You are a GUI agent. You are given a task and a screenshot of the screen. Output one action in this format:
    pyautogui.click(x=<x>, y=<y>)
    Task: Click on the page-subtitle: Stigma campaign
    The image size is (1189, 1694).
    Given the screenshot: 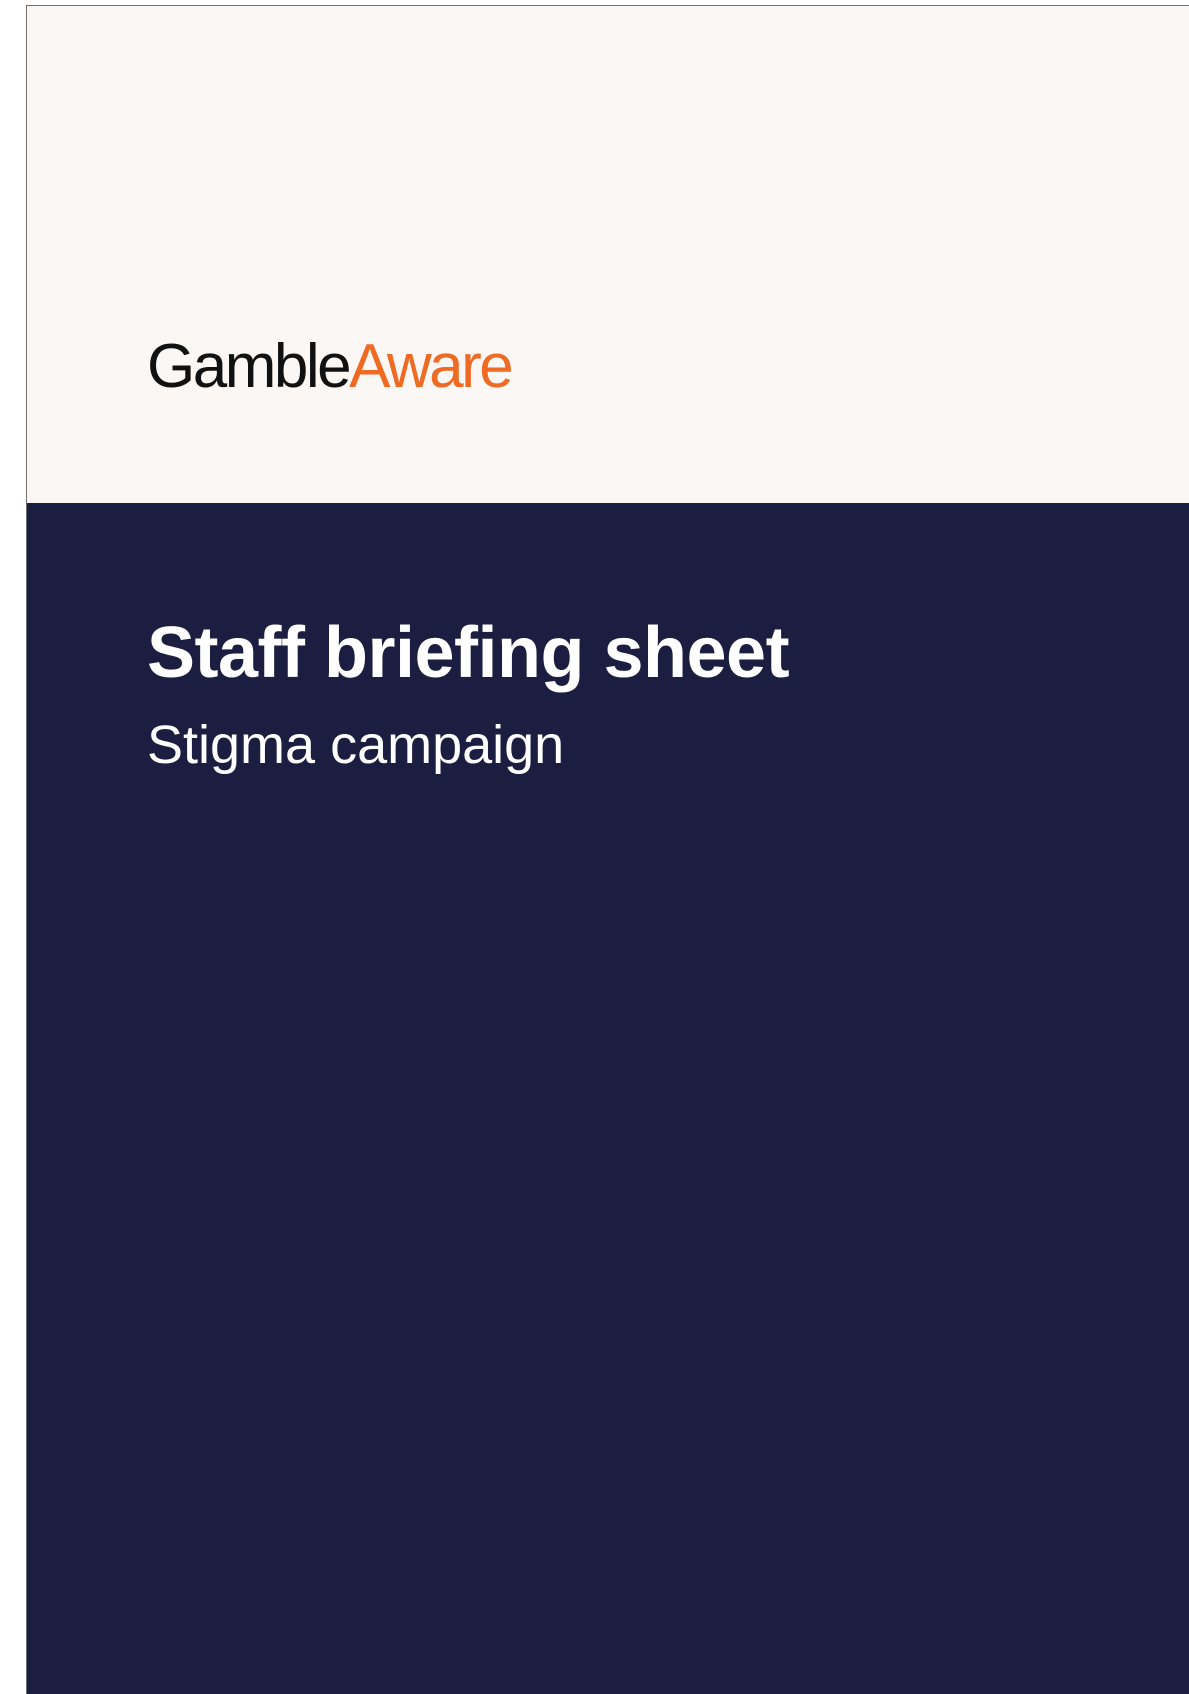 What is the action you would take?
    pyautogui.click(x=356, y=745)
    